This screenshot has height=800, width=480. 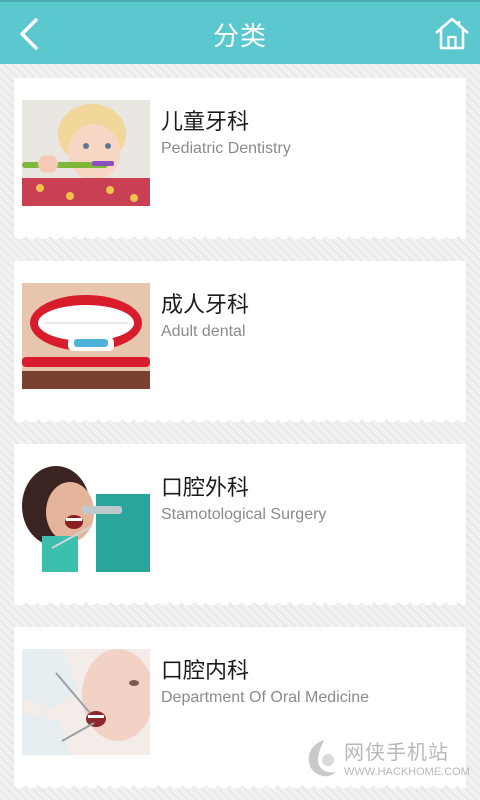 I want to click on home-icon, so click(x=452, y=33).